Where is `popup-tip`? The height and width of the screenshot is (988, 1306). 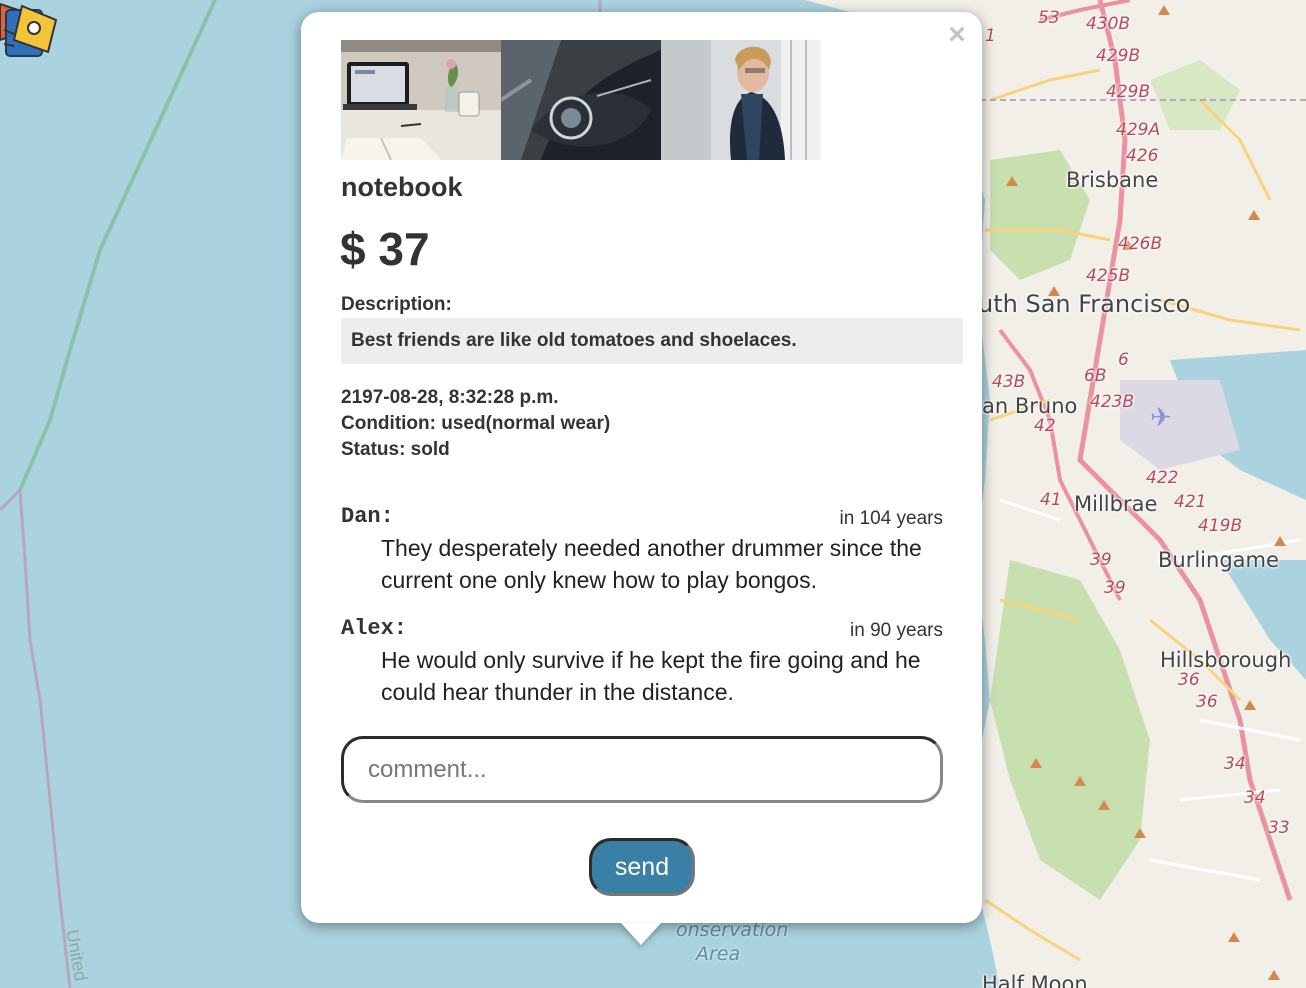 popup-tip is located at coordinates (641, 934).